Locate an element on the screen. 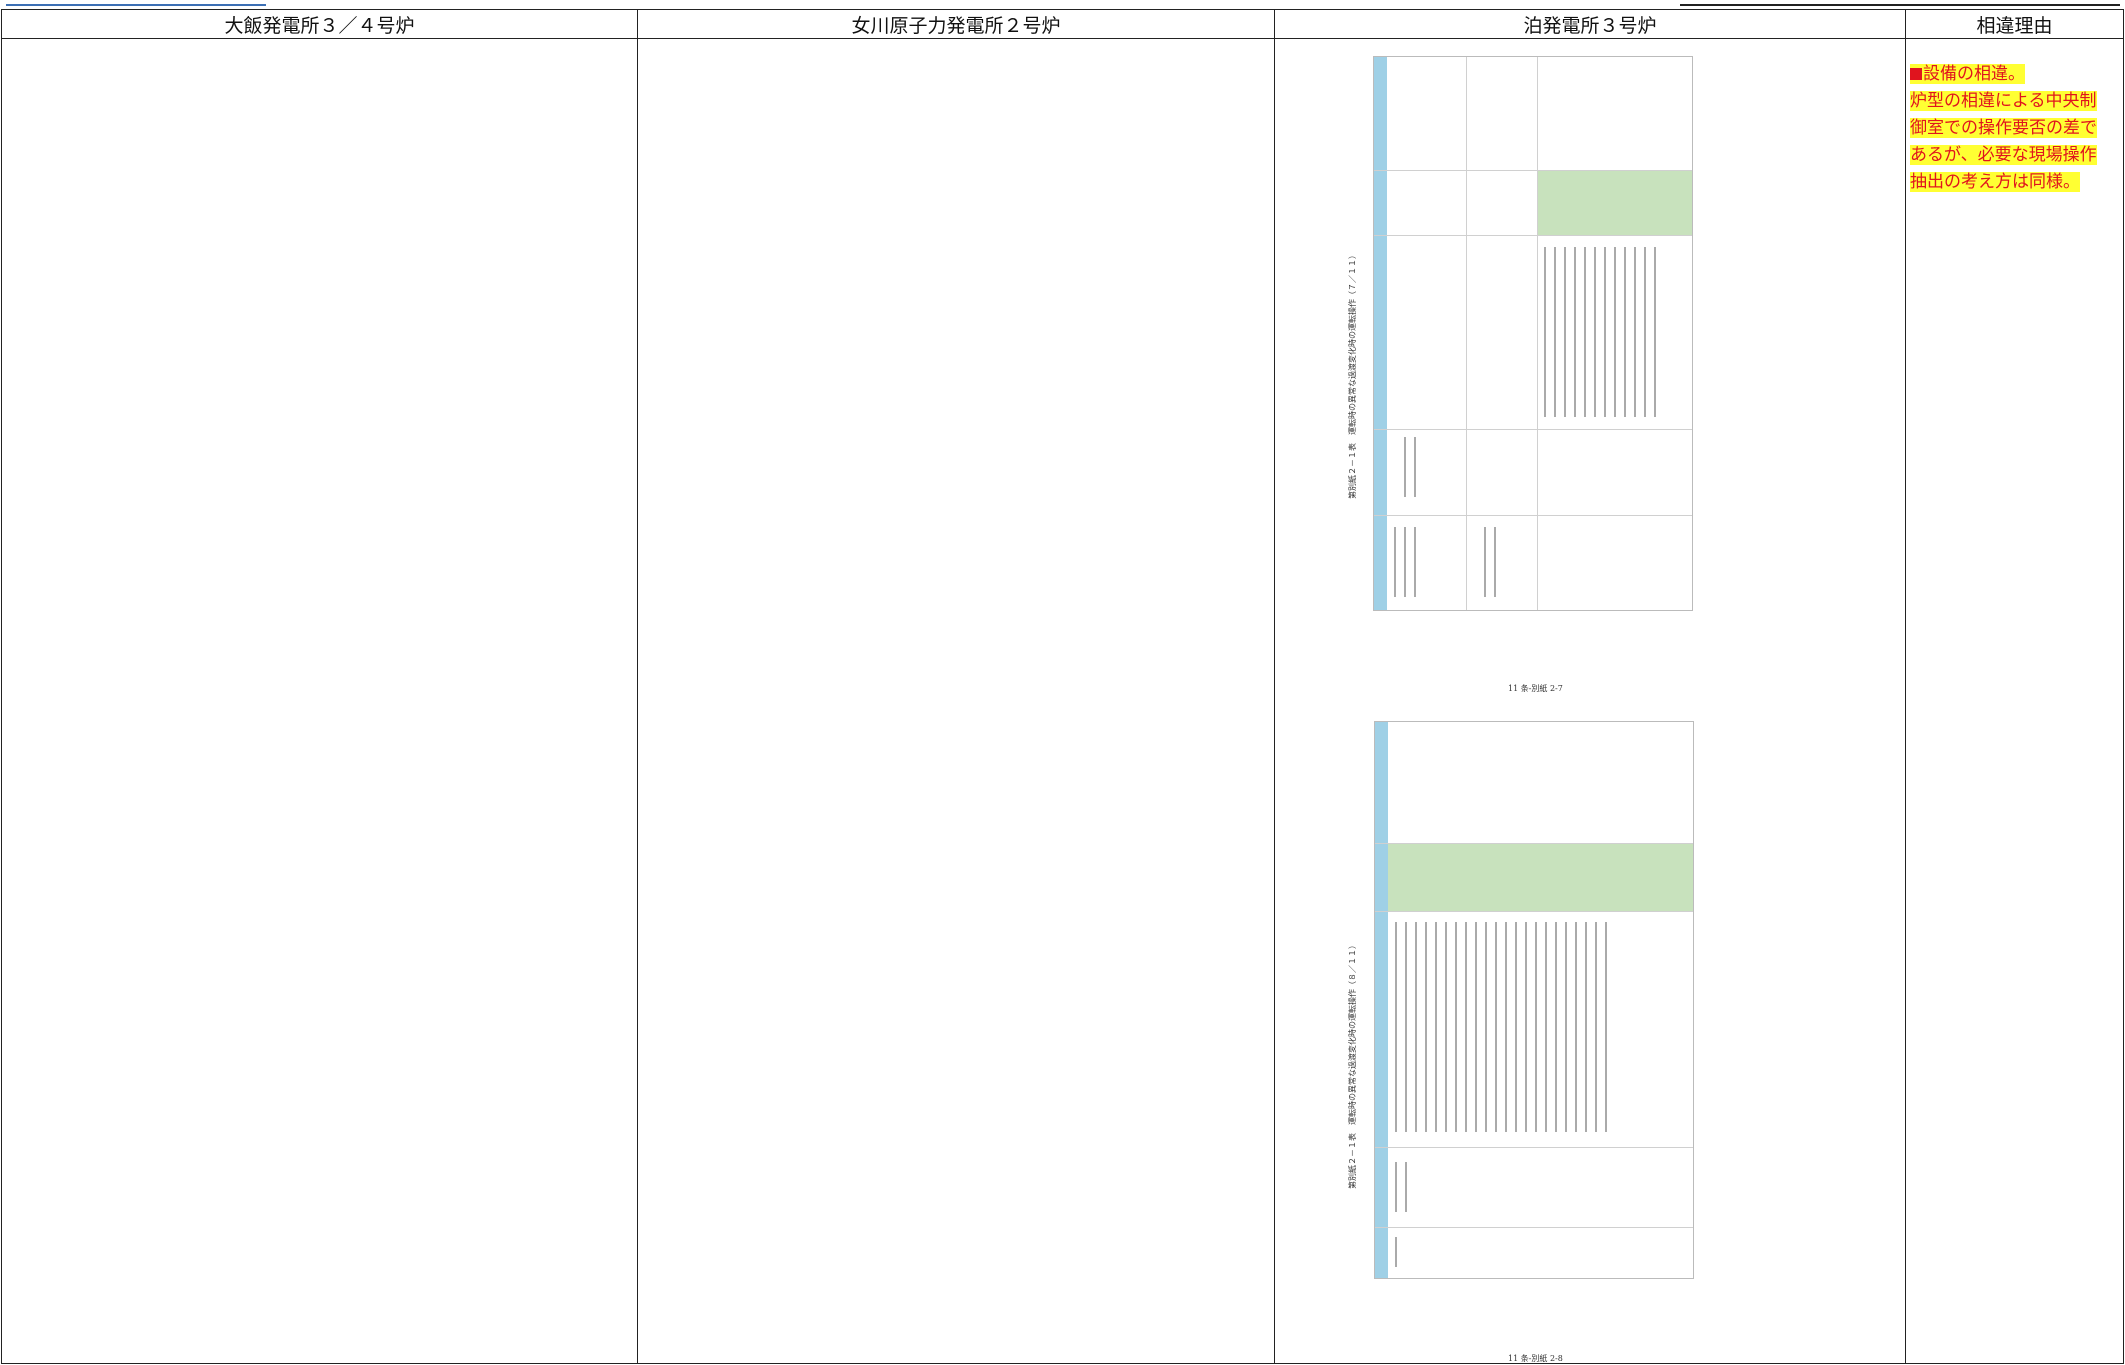 This screenshot has height=1365, width=2125. column-header-onagawa: 女川原子力発電所２号炉 is located at coordinates (956, 24).